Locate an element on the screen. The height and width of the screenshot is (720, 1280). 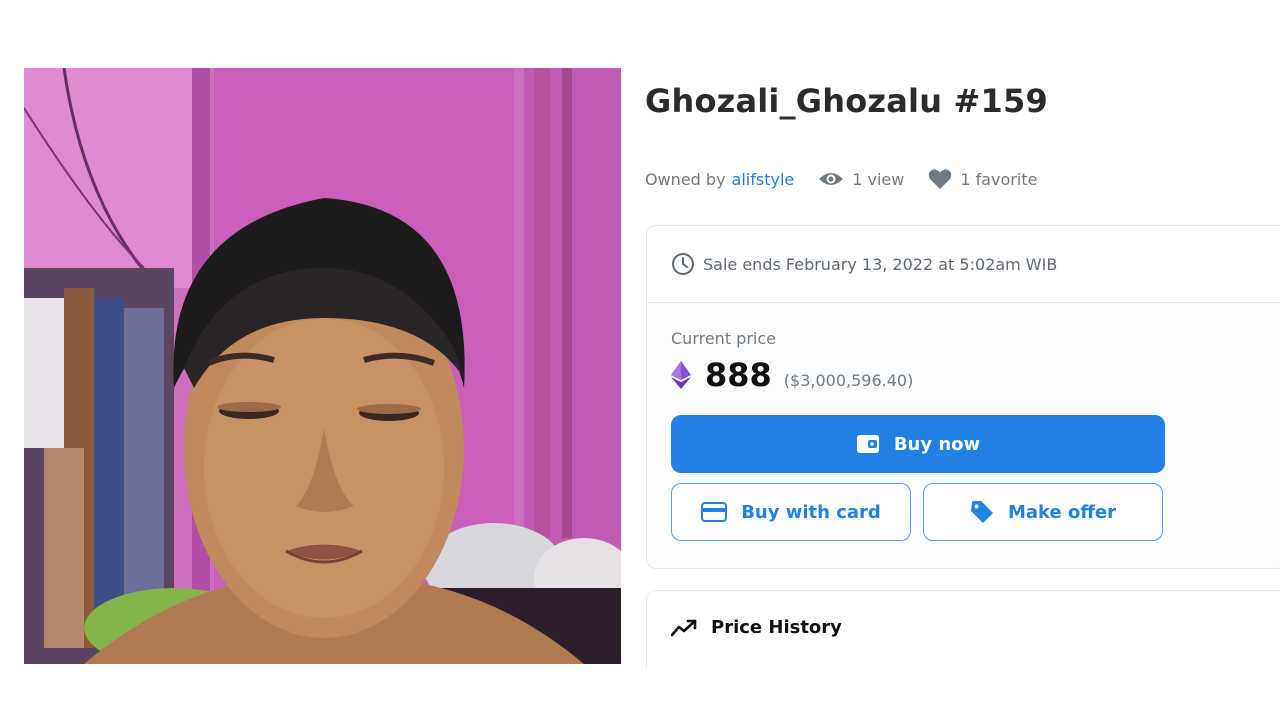
current-price-label: Current price is located at coordinates (723, 338).